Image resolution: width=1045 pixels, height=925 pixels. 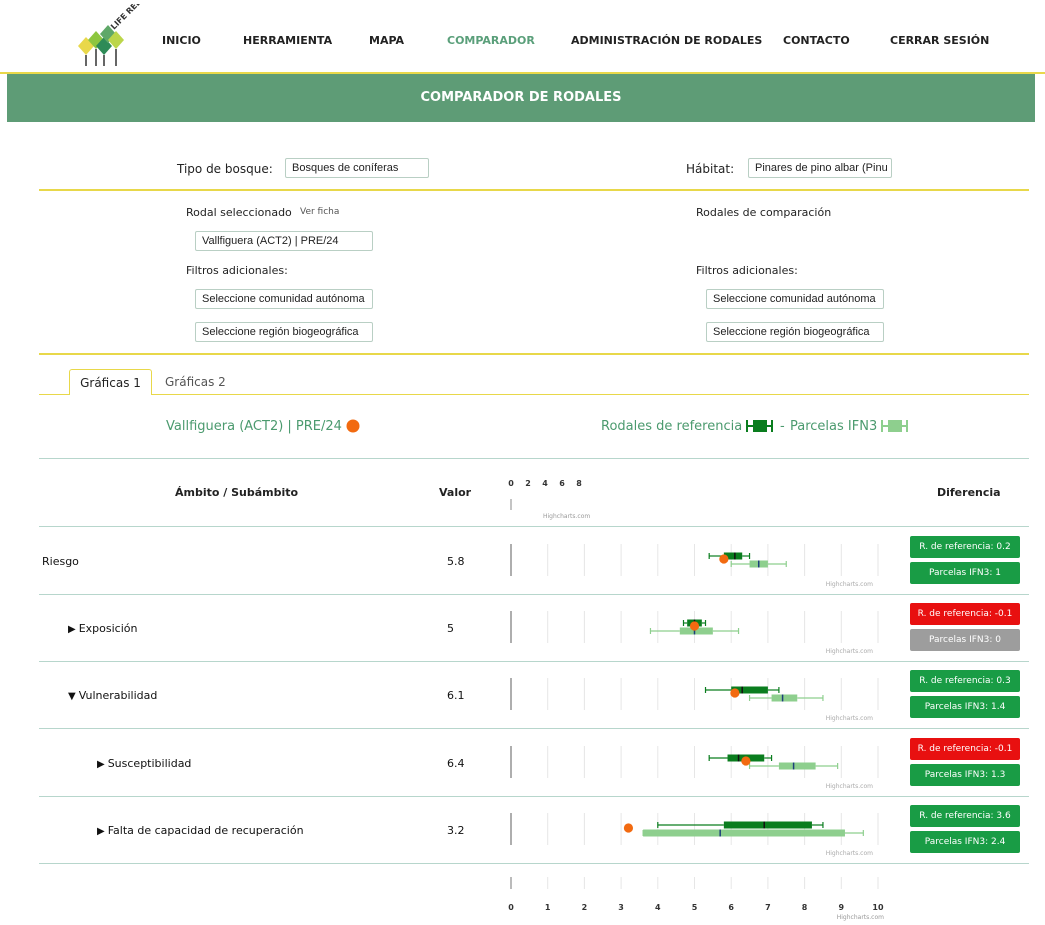 What do you see at coordinates (842, 907) in the screenshot?
I see `axis-tick-label: 9` at bounding box center [842, 907].